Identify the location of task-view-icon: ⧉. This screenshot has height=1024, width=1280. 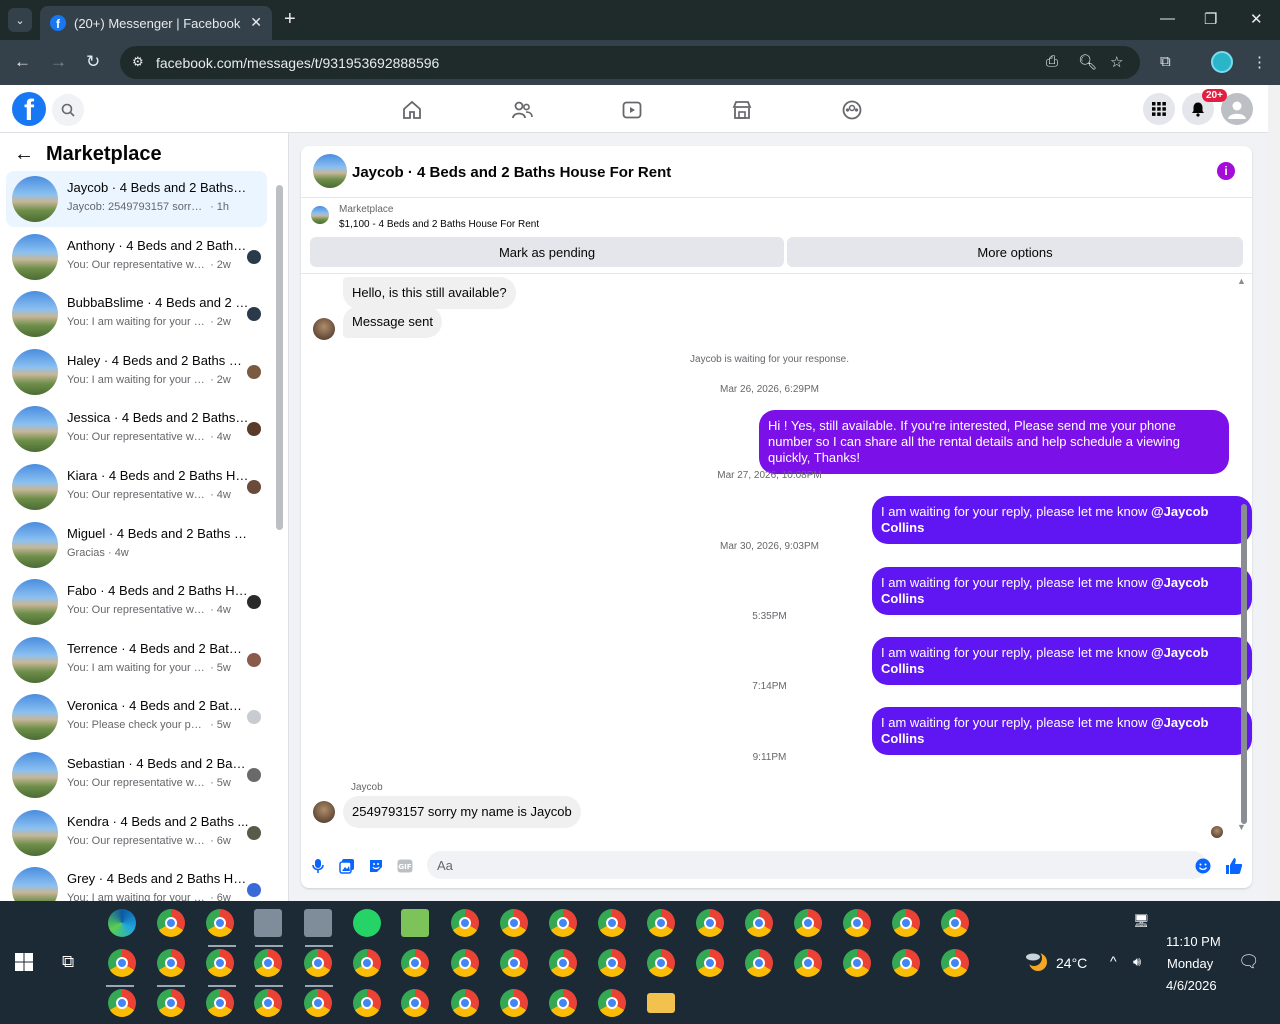
(68, 962).